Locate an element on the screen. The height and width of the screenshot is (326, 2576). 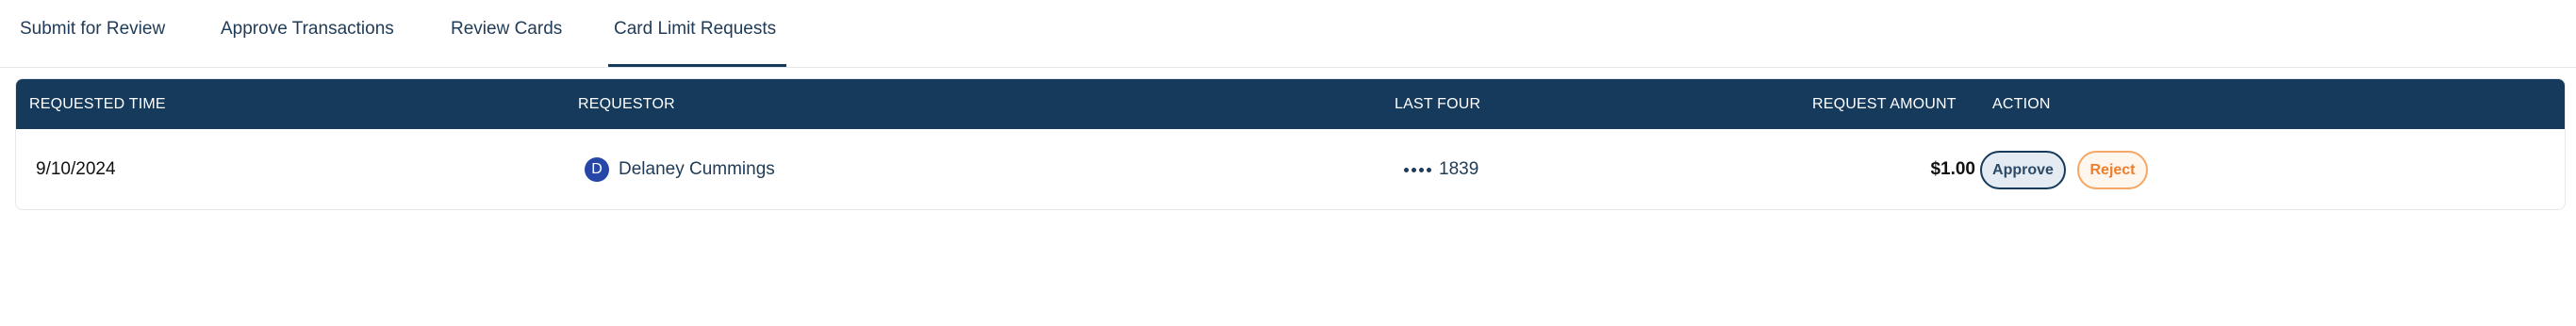
column-header-request-amount: REQUEST AMOUNT is located at coordinates (1884, 104).